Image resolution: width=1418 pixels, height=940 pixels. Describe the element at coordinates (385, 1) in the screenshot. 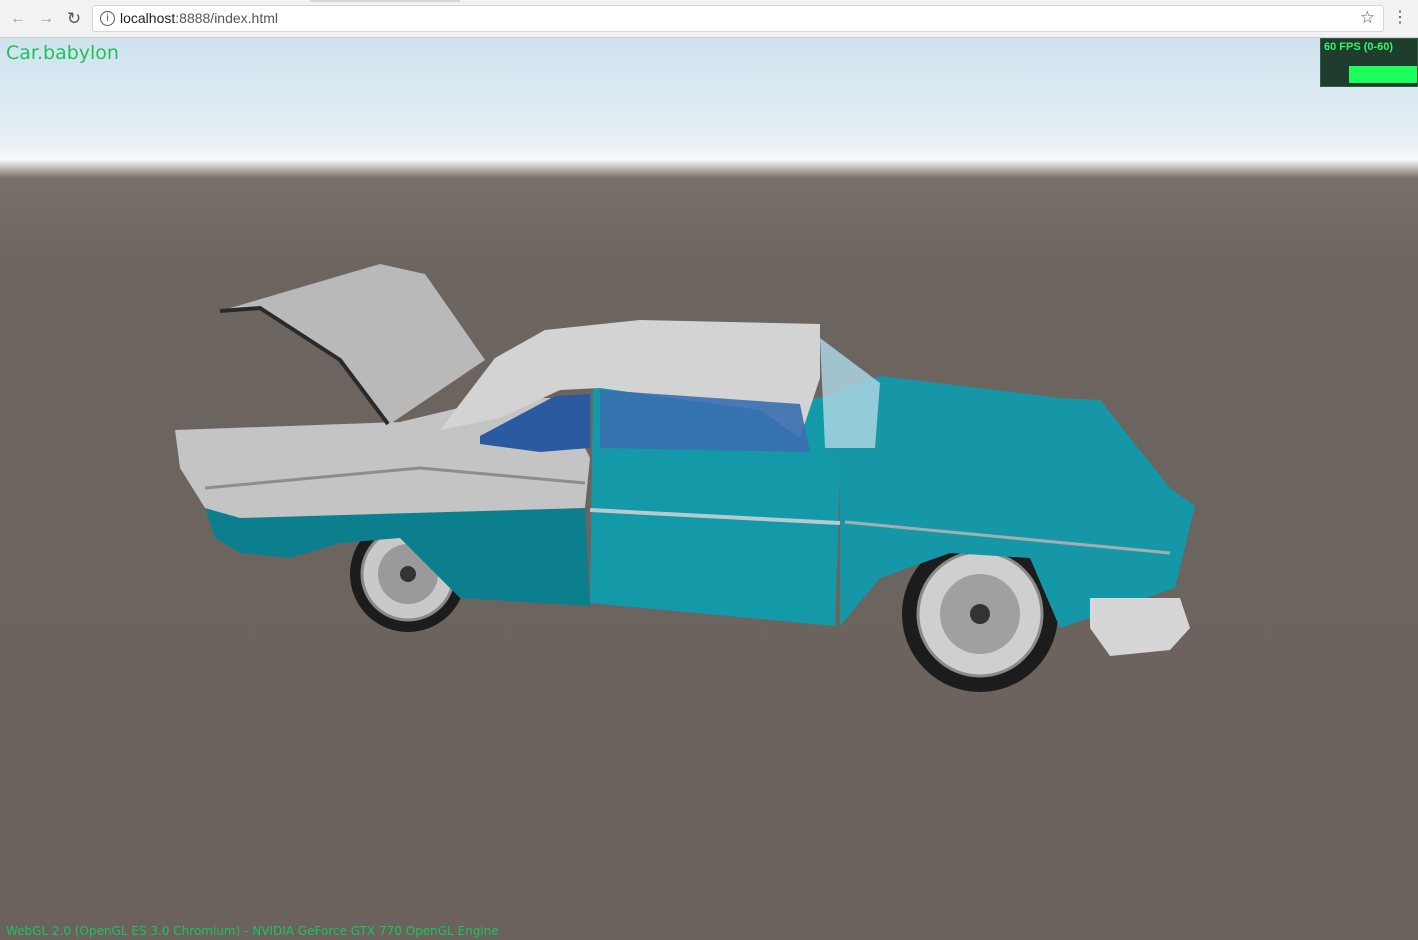

I see `tab-indicator` at that location.